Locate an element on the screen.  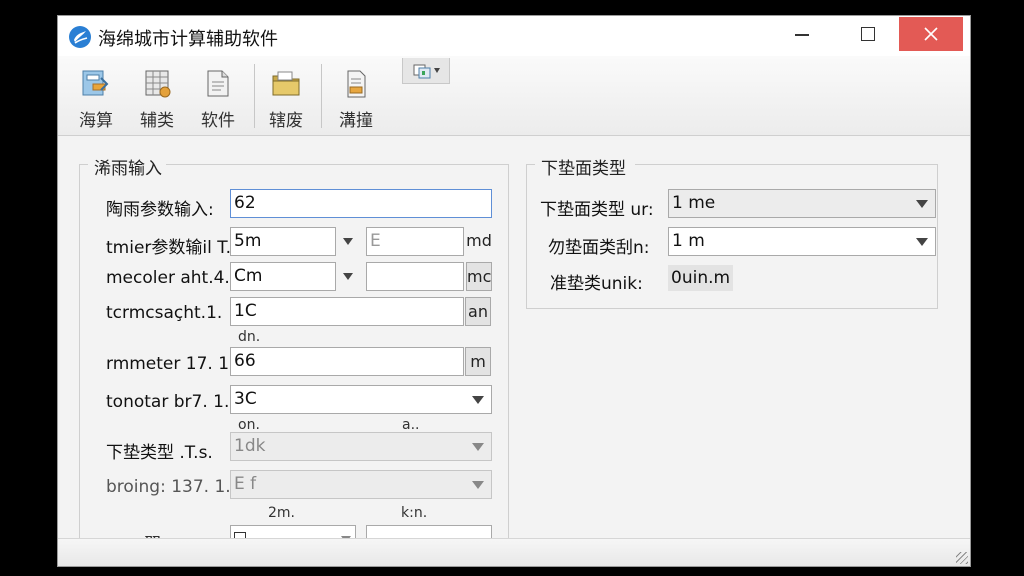
hint-text: a.. is located at coordinates (411, 425).